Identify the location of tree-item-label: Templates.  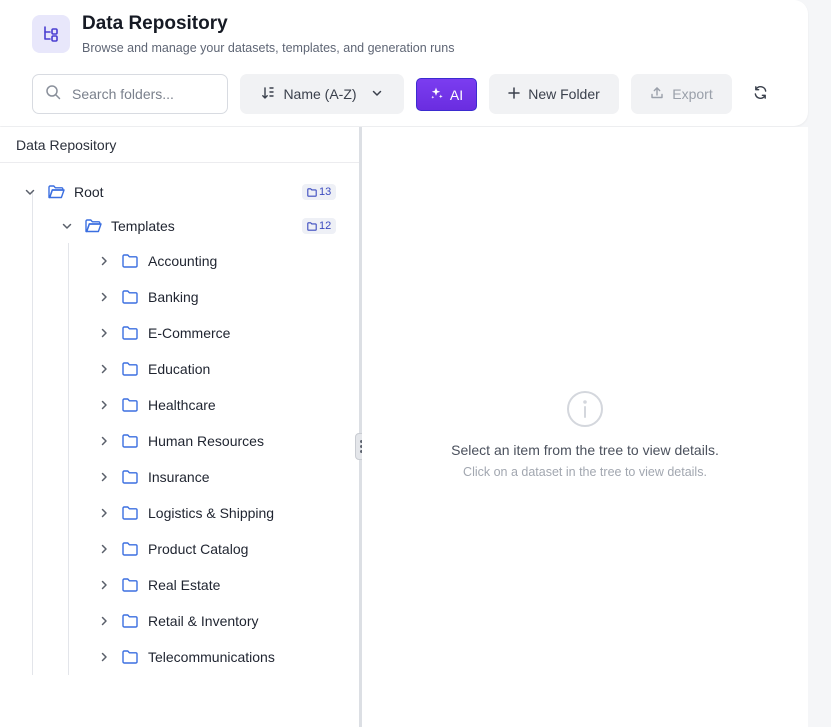
(143, 226).